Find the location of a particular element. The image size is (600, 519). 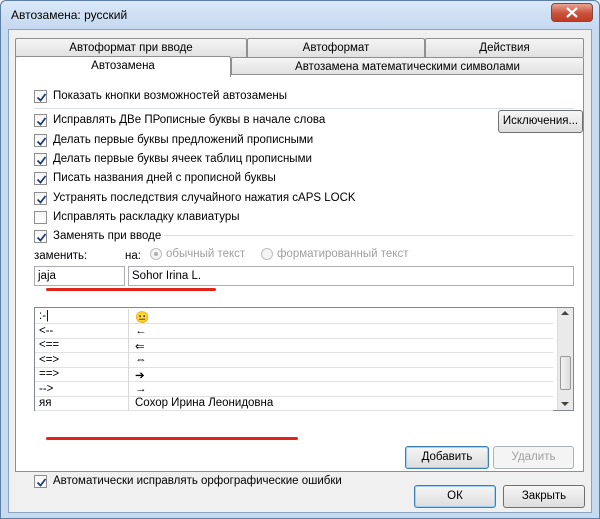

show-buttons-option: Показать кнопки возможностей автозамены is located at coordinates (160, 96).